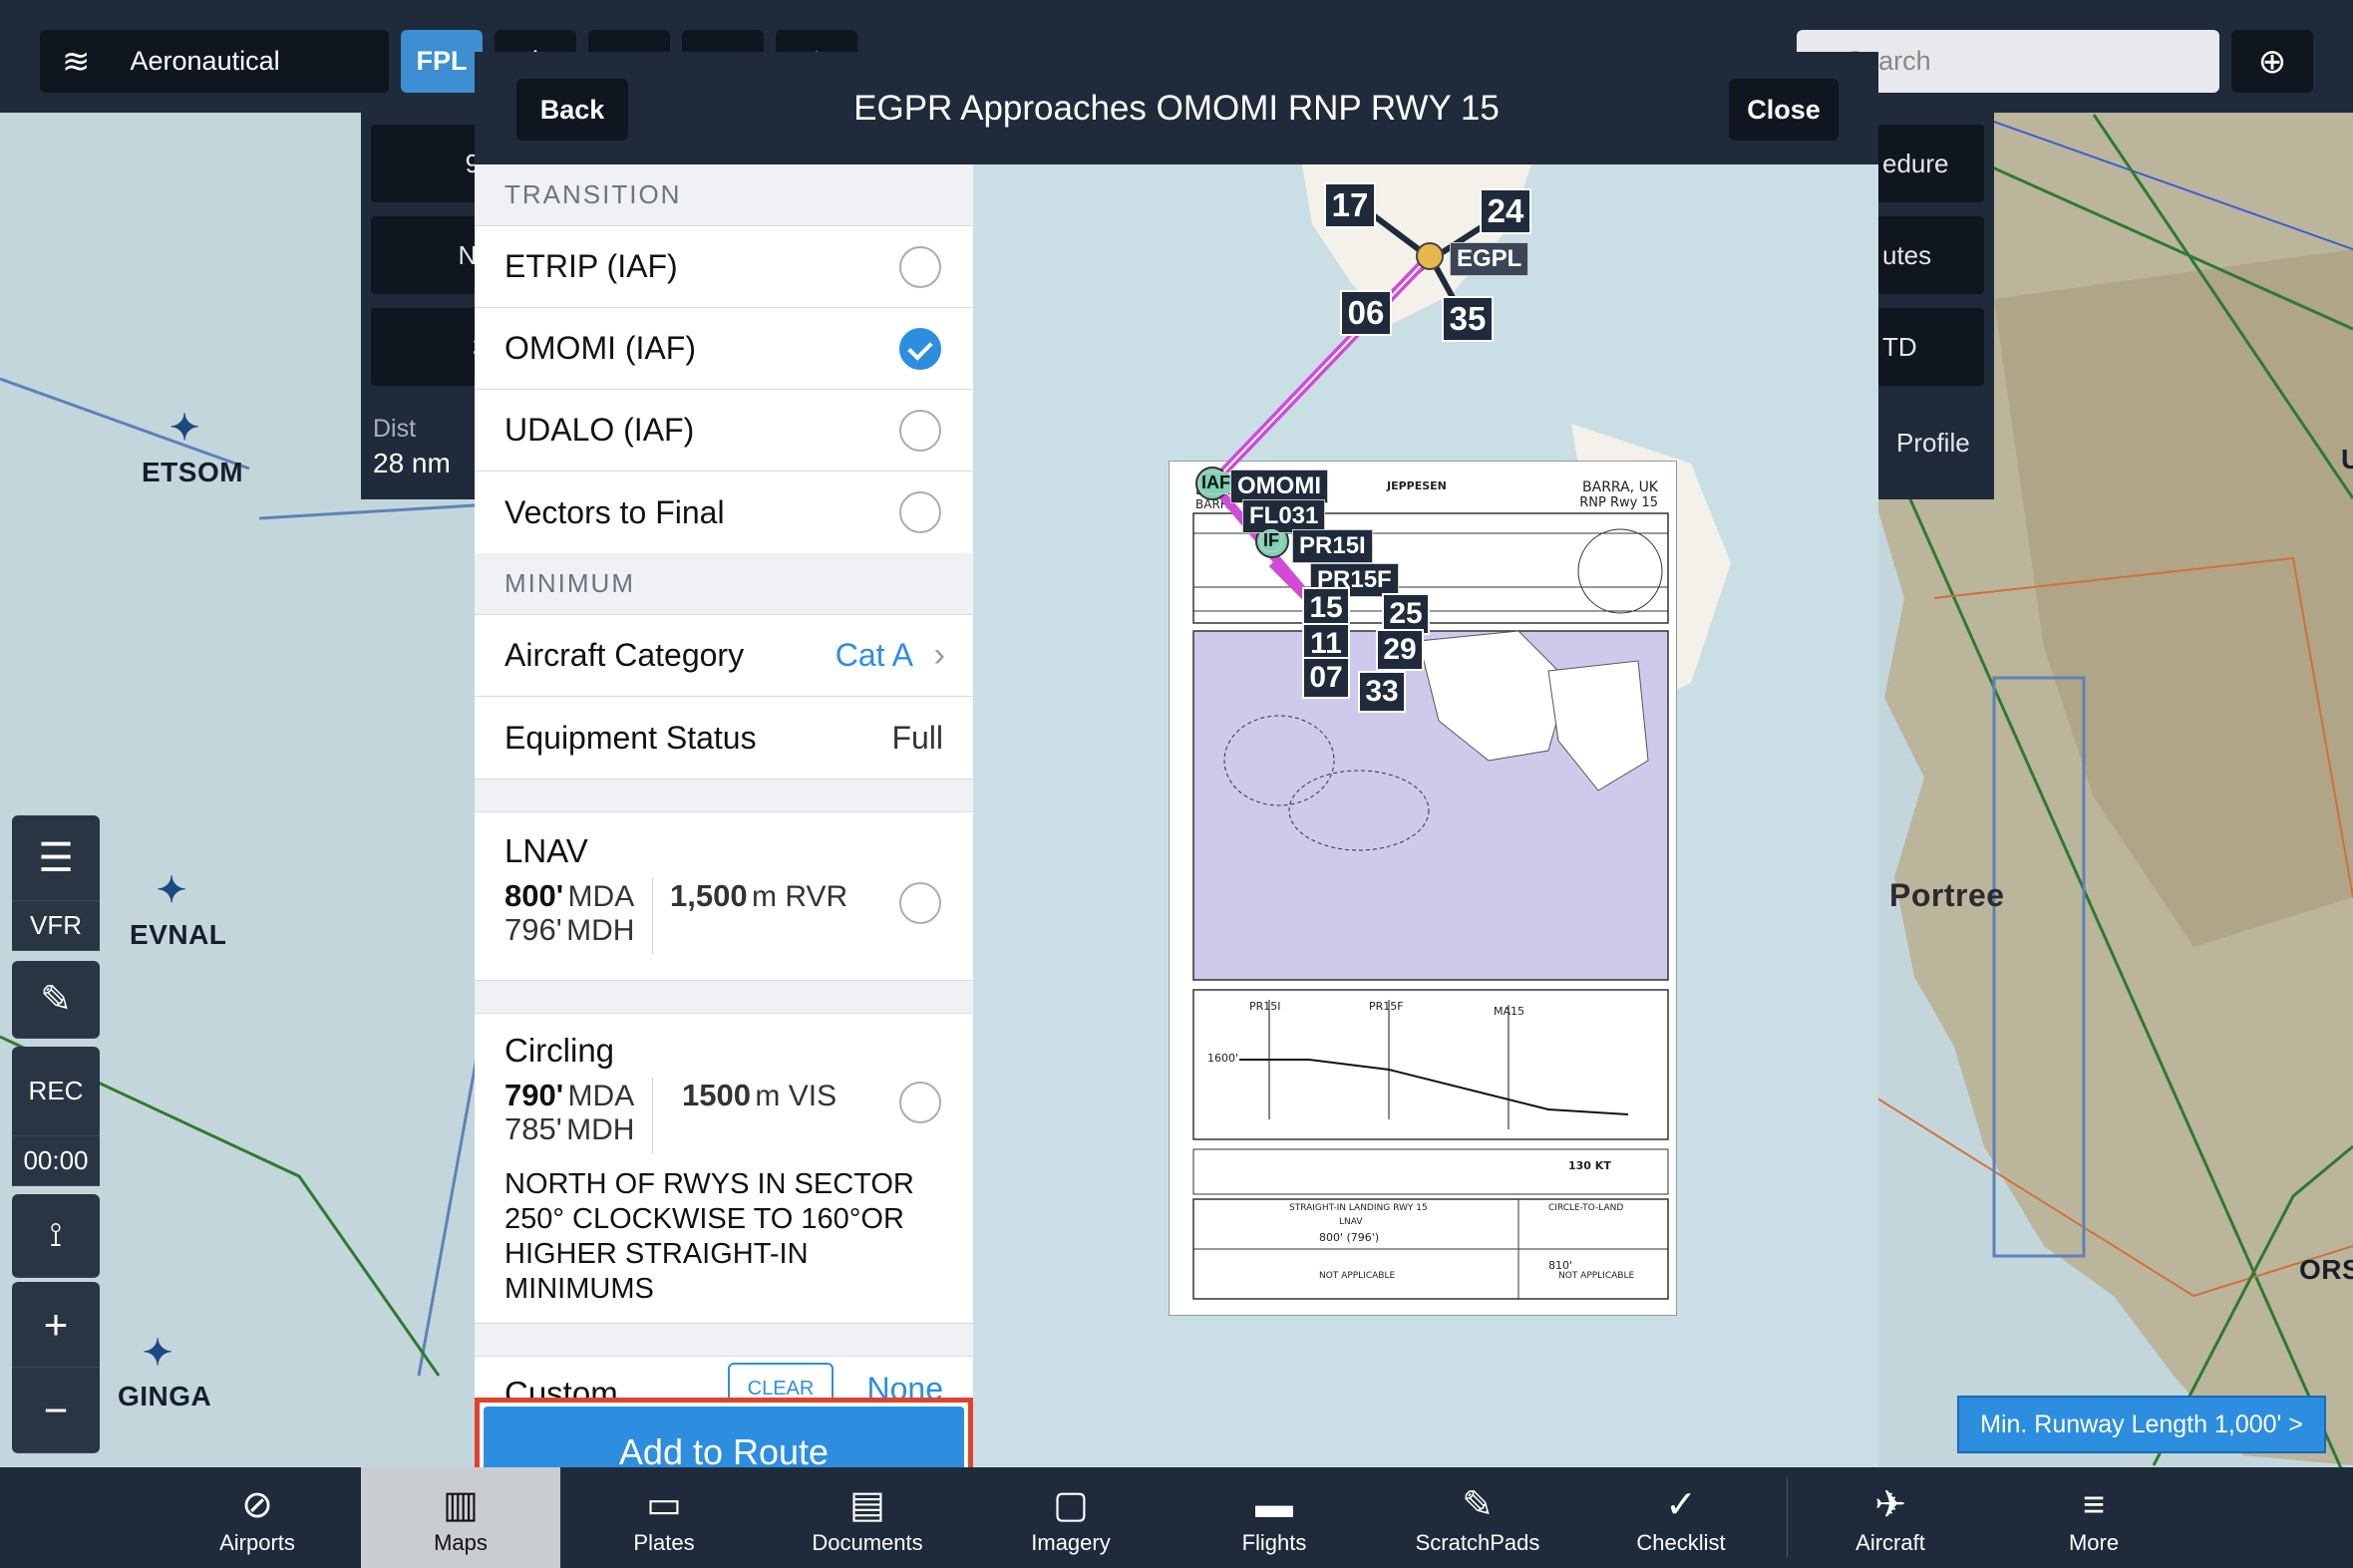 The width and height of the screenshot is (2353, 1568). I want to click on flights-icon: ▬, so click(1274, 1505).